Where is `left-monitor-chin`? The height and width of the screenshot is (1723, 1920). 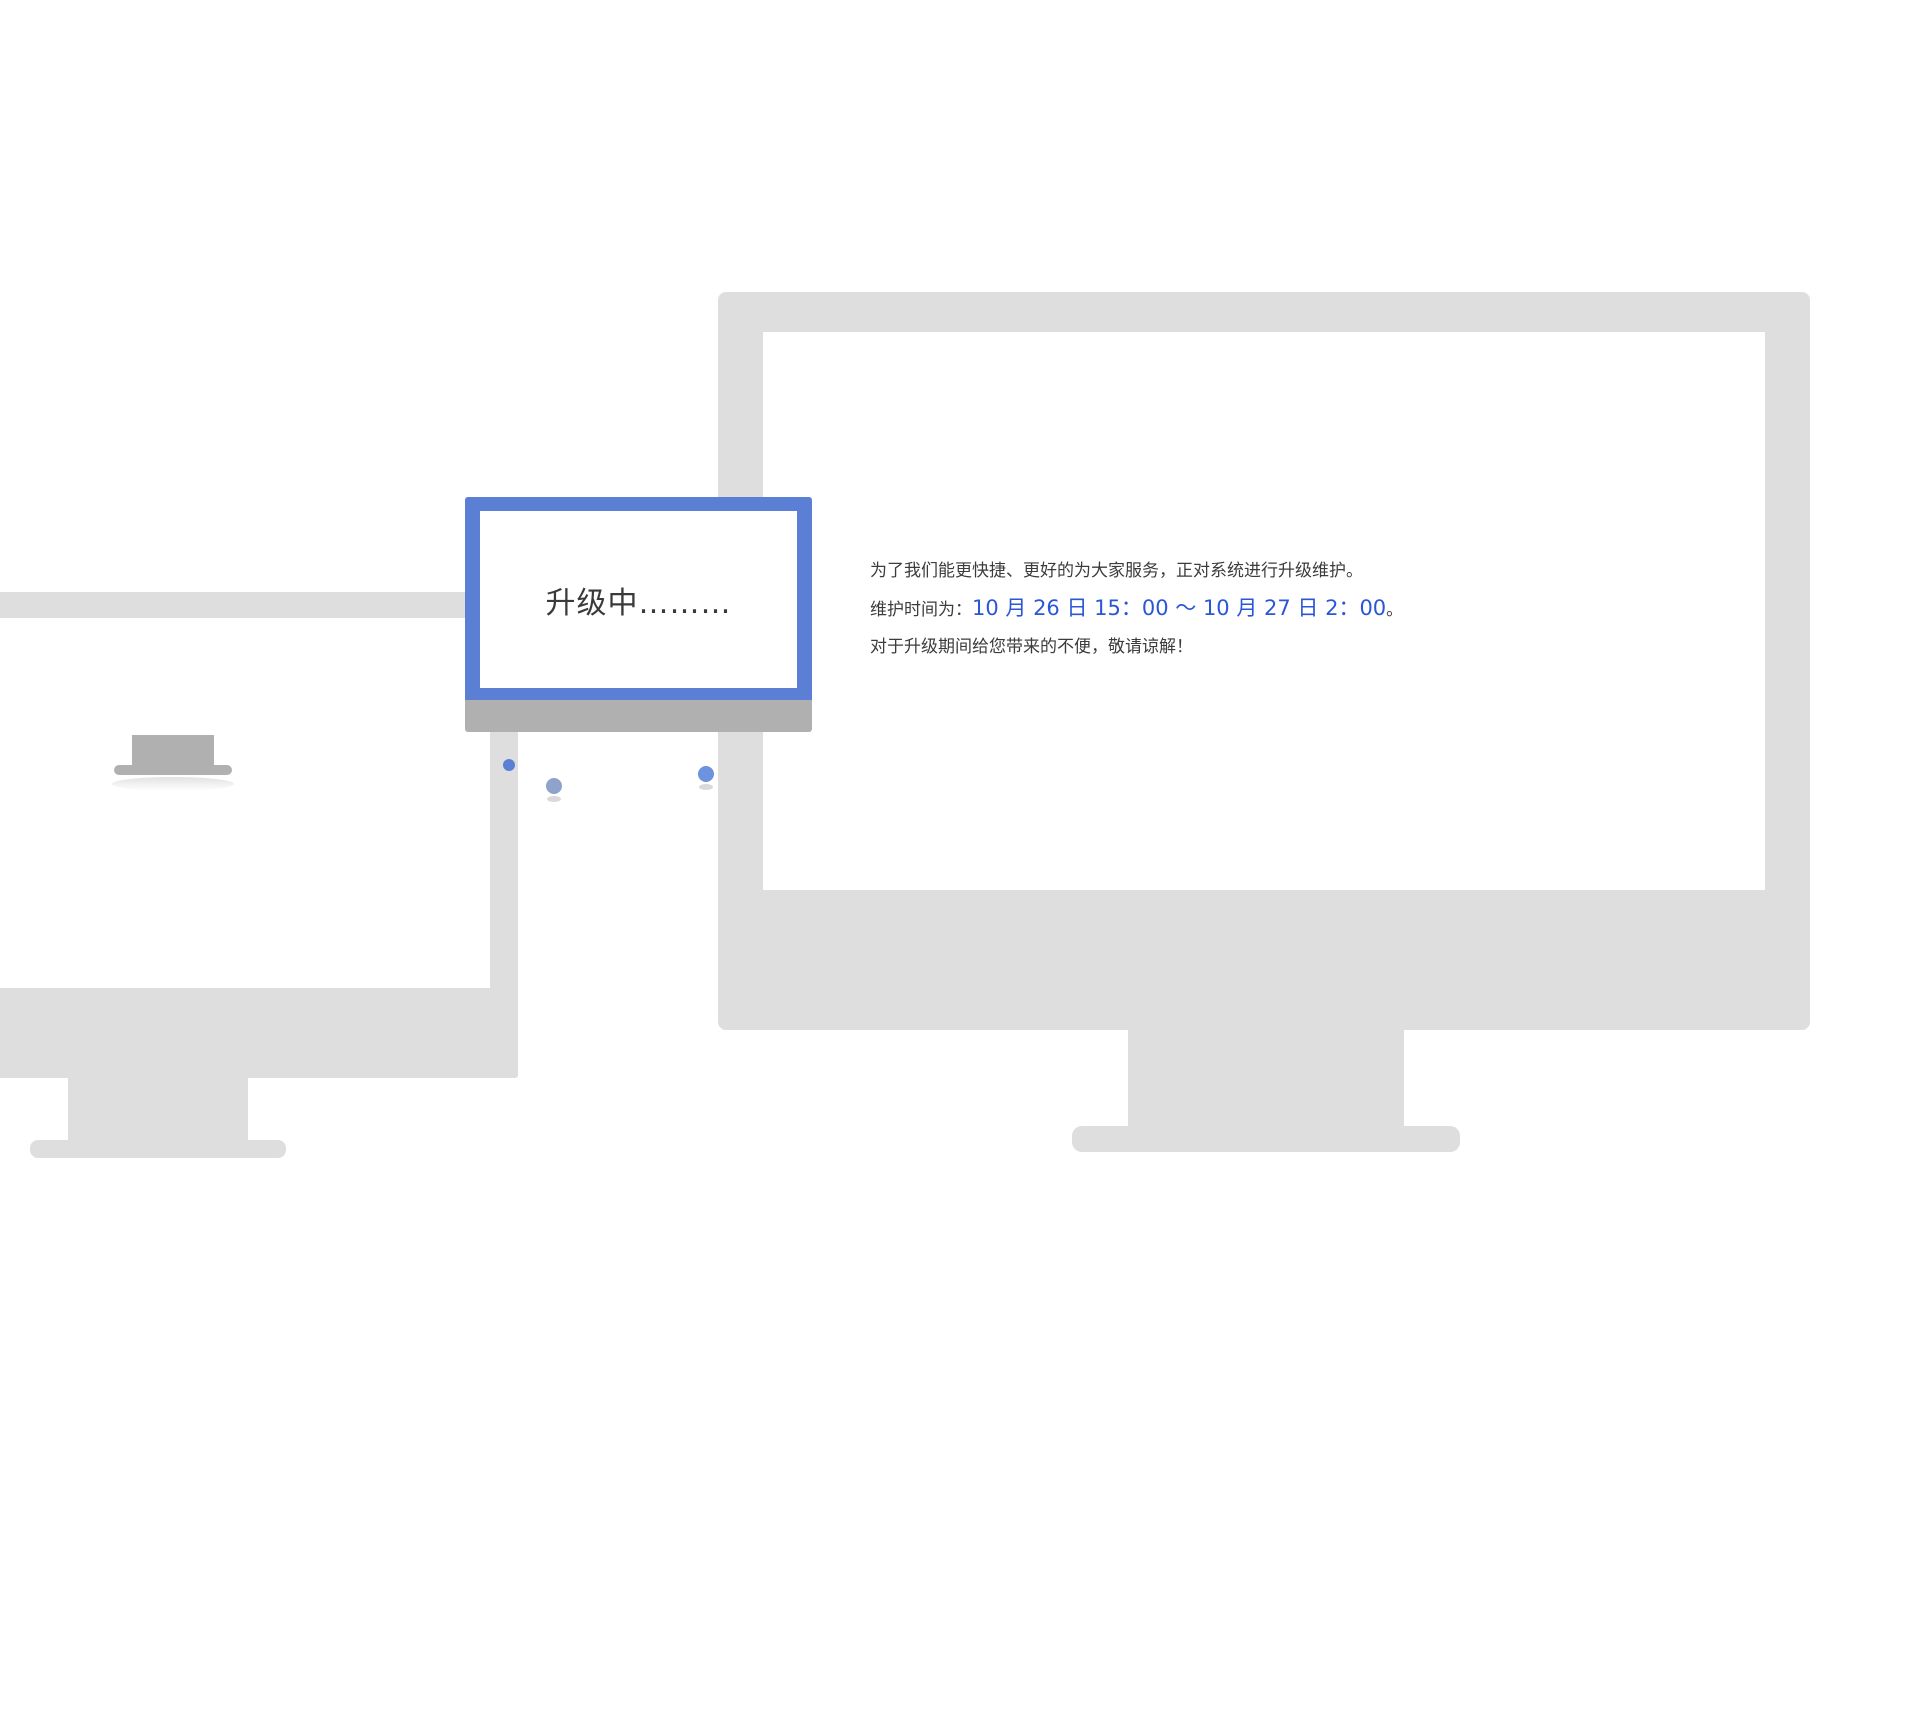 left-monitor-chin is located at coordinates (259, 1033).